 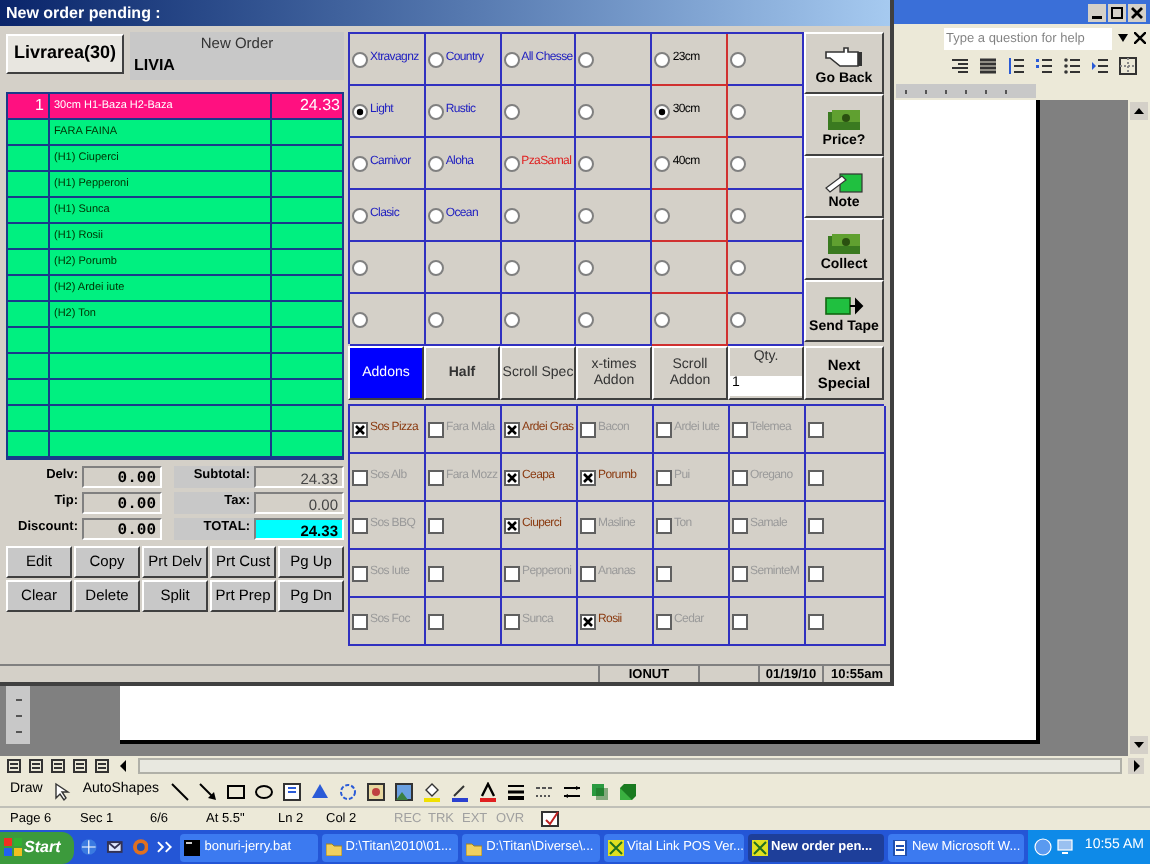 I want to click on normal-view-icon, so click(x=14, y=766).